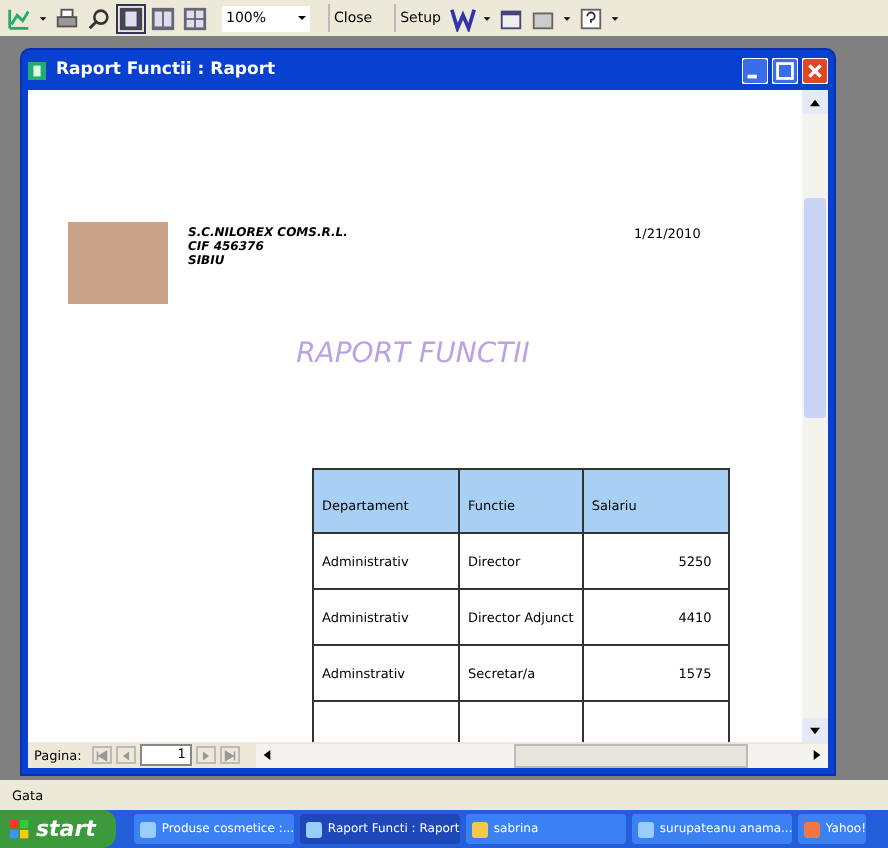 The width and height of the screenshot is (888, 848). I want to click on down-arrow-icon, so click(815, 730).